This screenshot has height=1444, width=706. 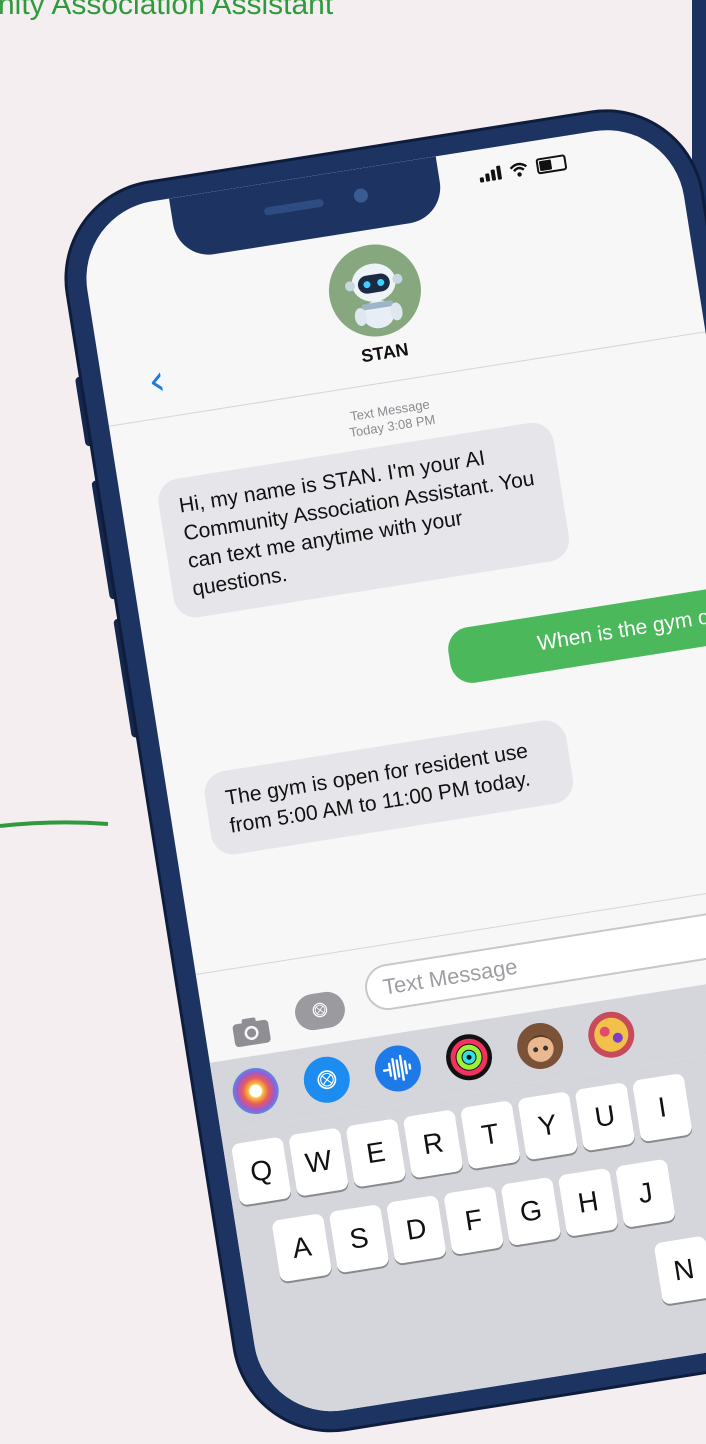 I want to click on activity-icon, so click(x=469, y=1057).